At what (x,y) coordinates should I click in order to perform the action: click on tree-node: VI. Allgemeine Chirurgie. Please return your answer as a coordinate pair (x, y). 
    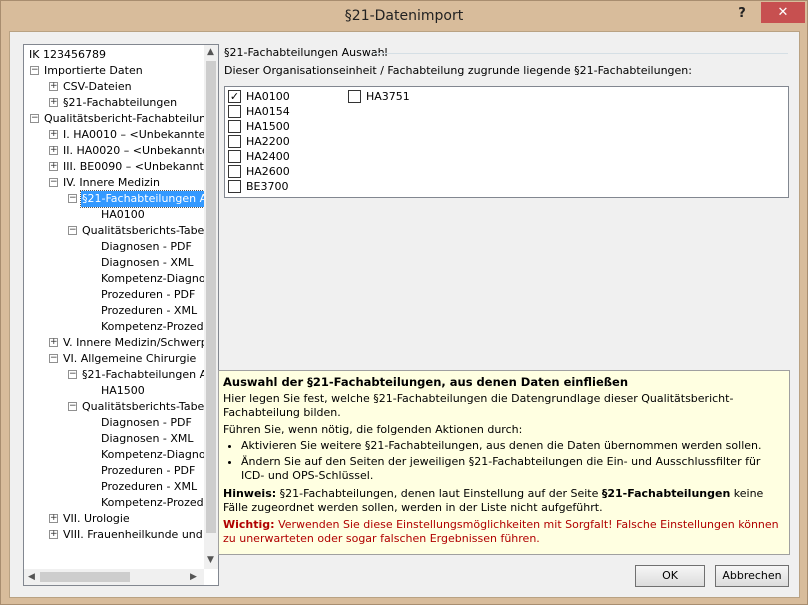
    Looking at the image, I should click on (129, 359).